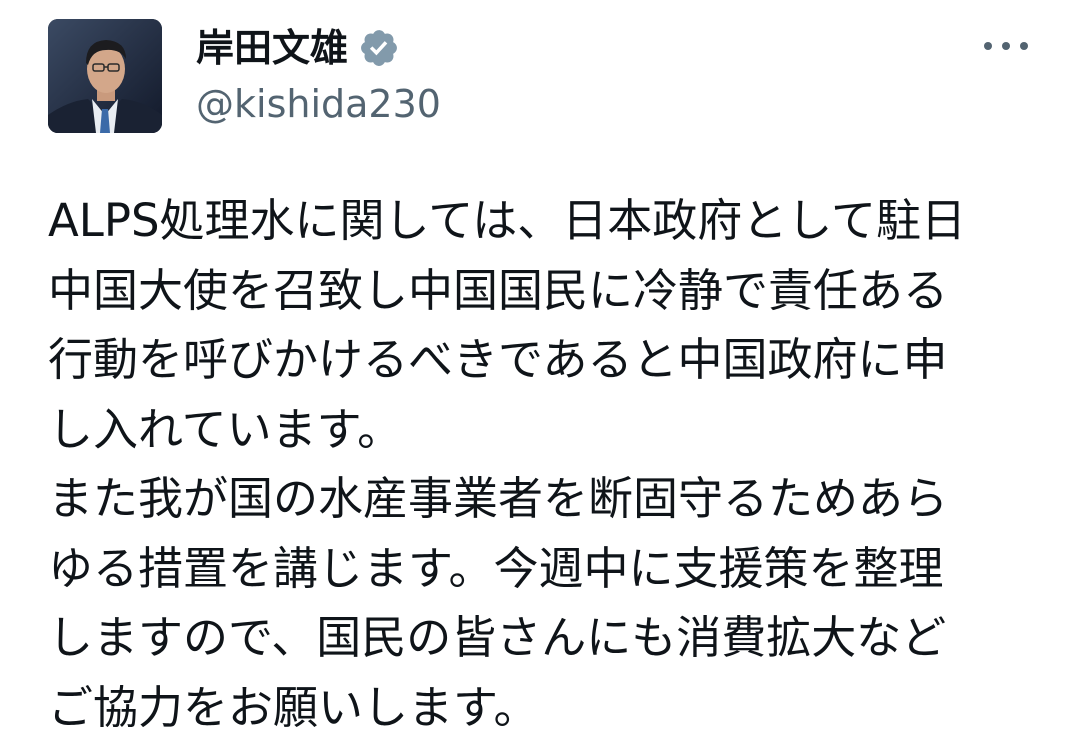 The height and width of the screenshot is (748, 1080). I want to click on avatar-image, so click(105, 76).